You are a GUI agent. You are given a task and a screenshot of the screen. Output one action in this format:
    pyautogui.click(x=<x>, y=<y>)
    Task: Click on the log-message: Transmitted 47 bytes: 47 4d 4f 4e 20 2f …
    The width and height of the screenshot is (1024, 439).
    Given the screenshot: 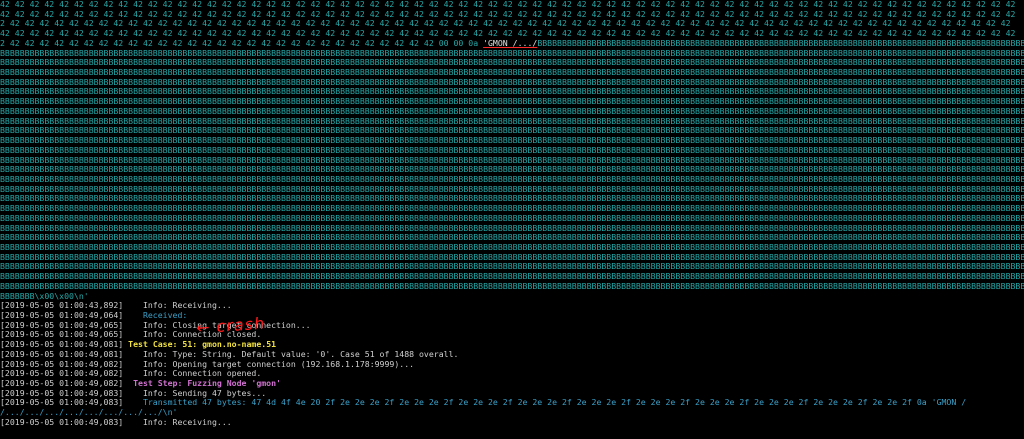 What is the action you would take?
    pyautogui.click(x=554, y=403)
    